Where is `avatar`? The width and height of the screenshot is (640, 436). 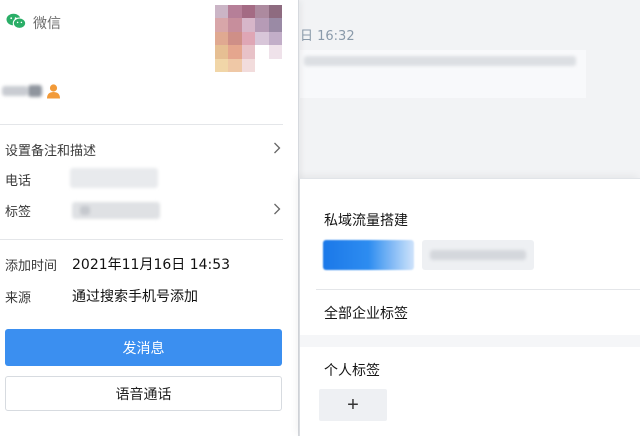 avatar is located at coordinates (248, 38).